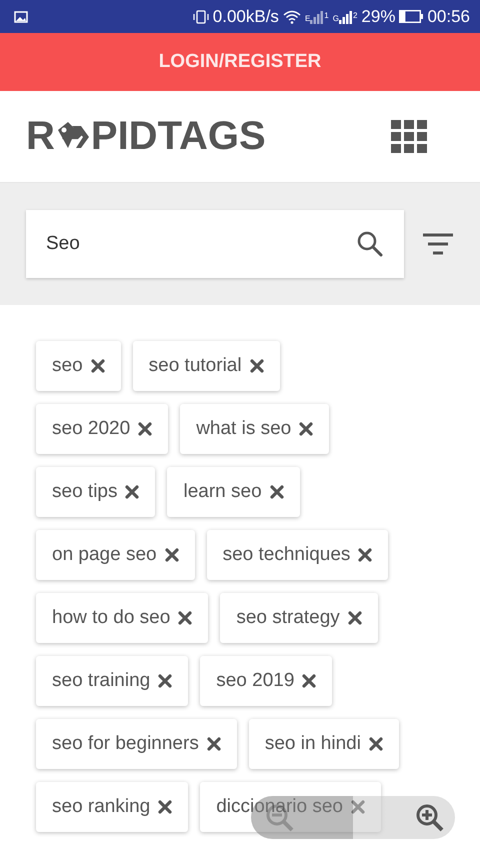 This screenshot has height=853, width=480. I want to click on tag-chip: seo 2020, so click(102, 429).